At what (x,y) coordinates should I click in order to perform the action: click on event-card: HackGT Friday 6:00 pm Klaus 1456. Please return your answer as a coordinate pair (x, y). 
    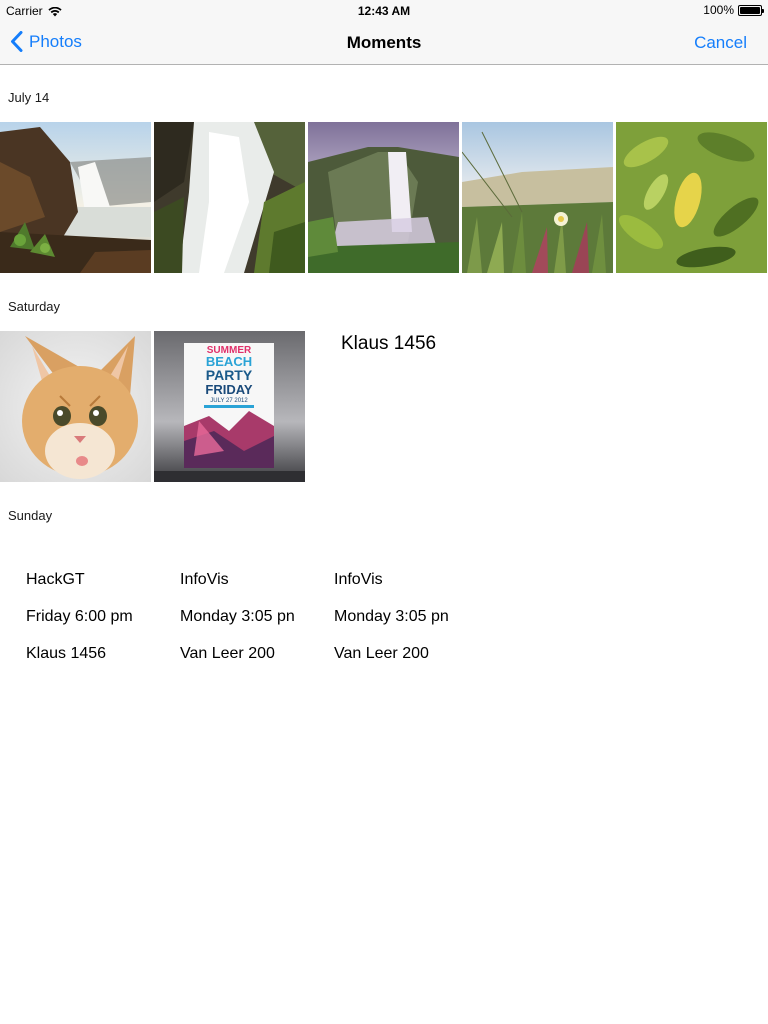
    Looking at the image, I should click on (79, 625).